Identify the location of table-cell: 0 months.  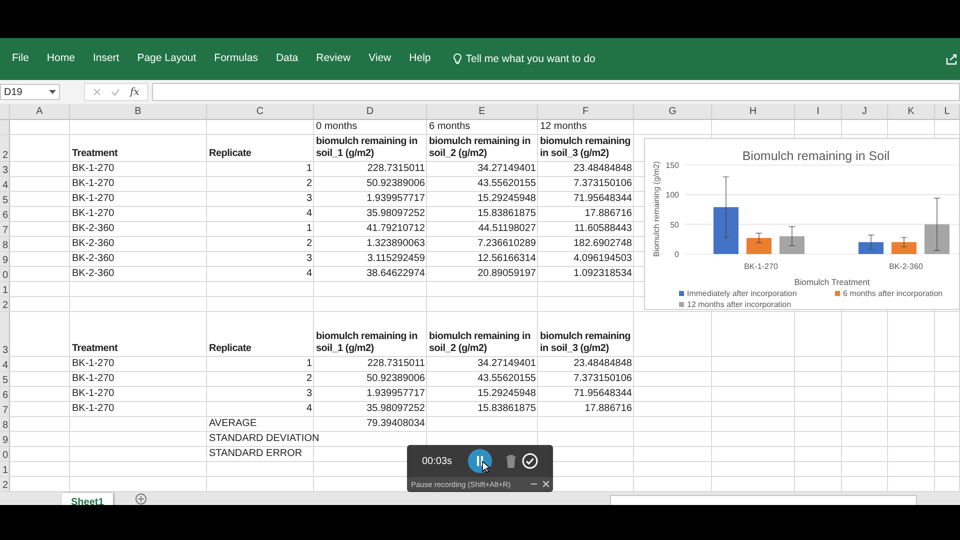
(337, 127).